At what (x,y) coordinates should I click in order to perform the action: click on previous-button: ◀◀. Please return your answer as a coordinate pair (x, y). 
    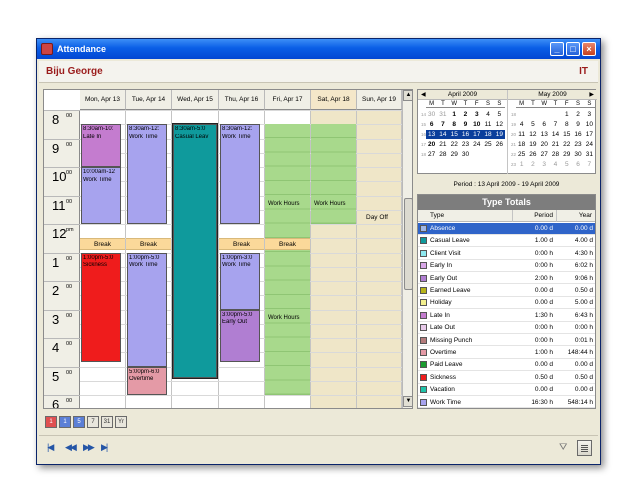
    Looking at the image, I should click on (71, 447).